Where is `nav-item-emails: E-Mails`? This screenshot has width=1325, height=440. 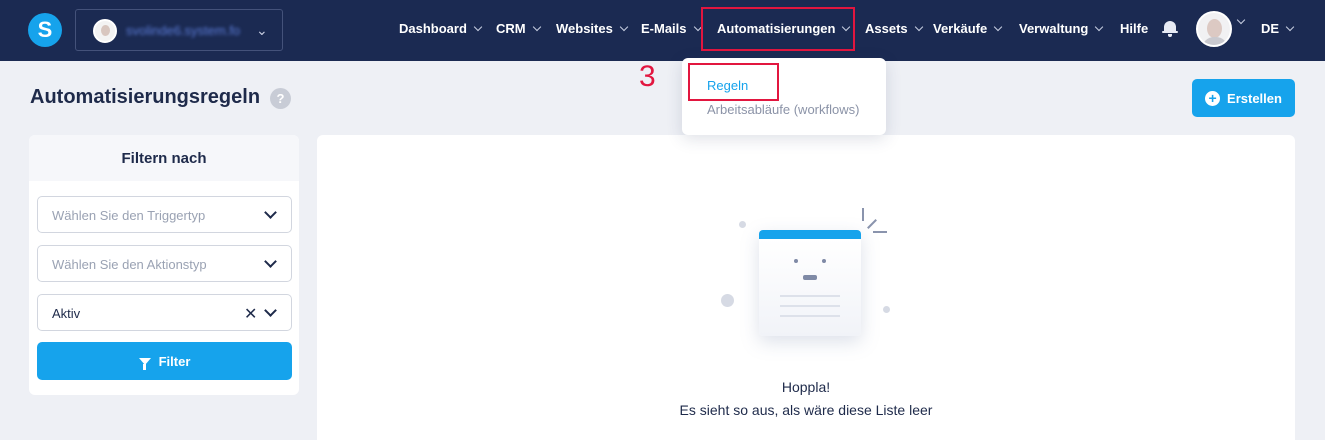 nav-item-emails: E-Mails is located at coordinates (671, 28).